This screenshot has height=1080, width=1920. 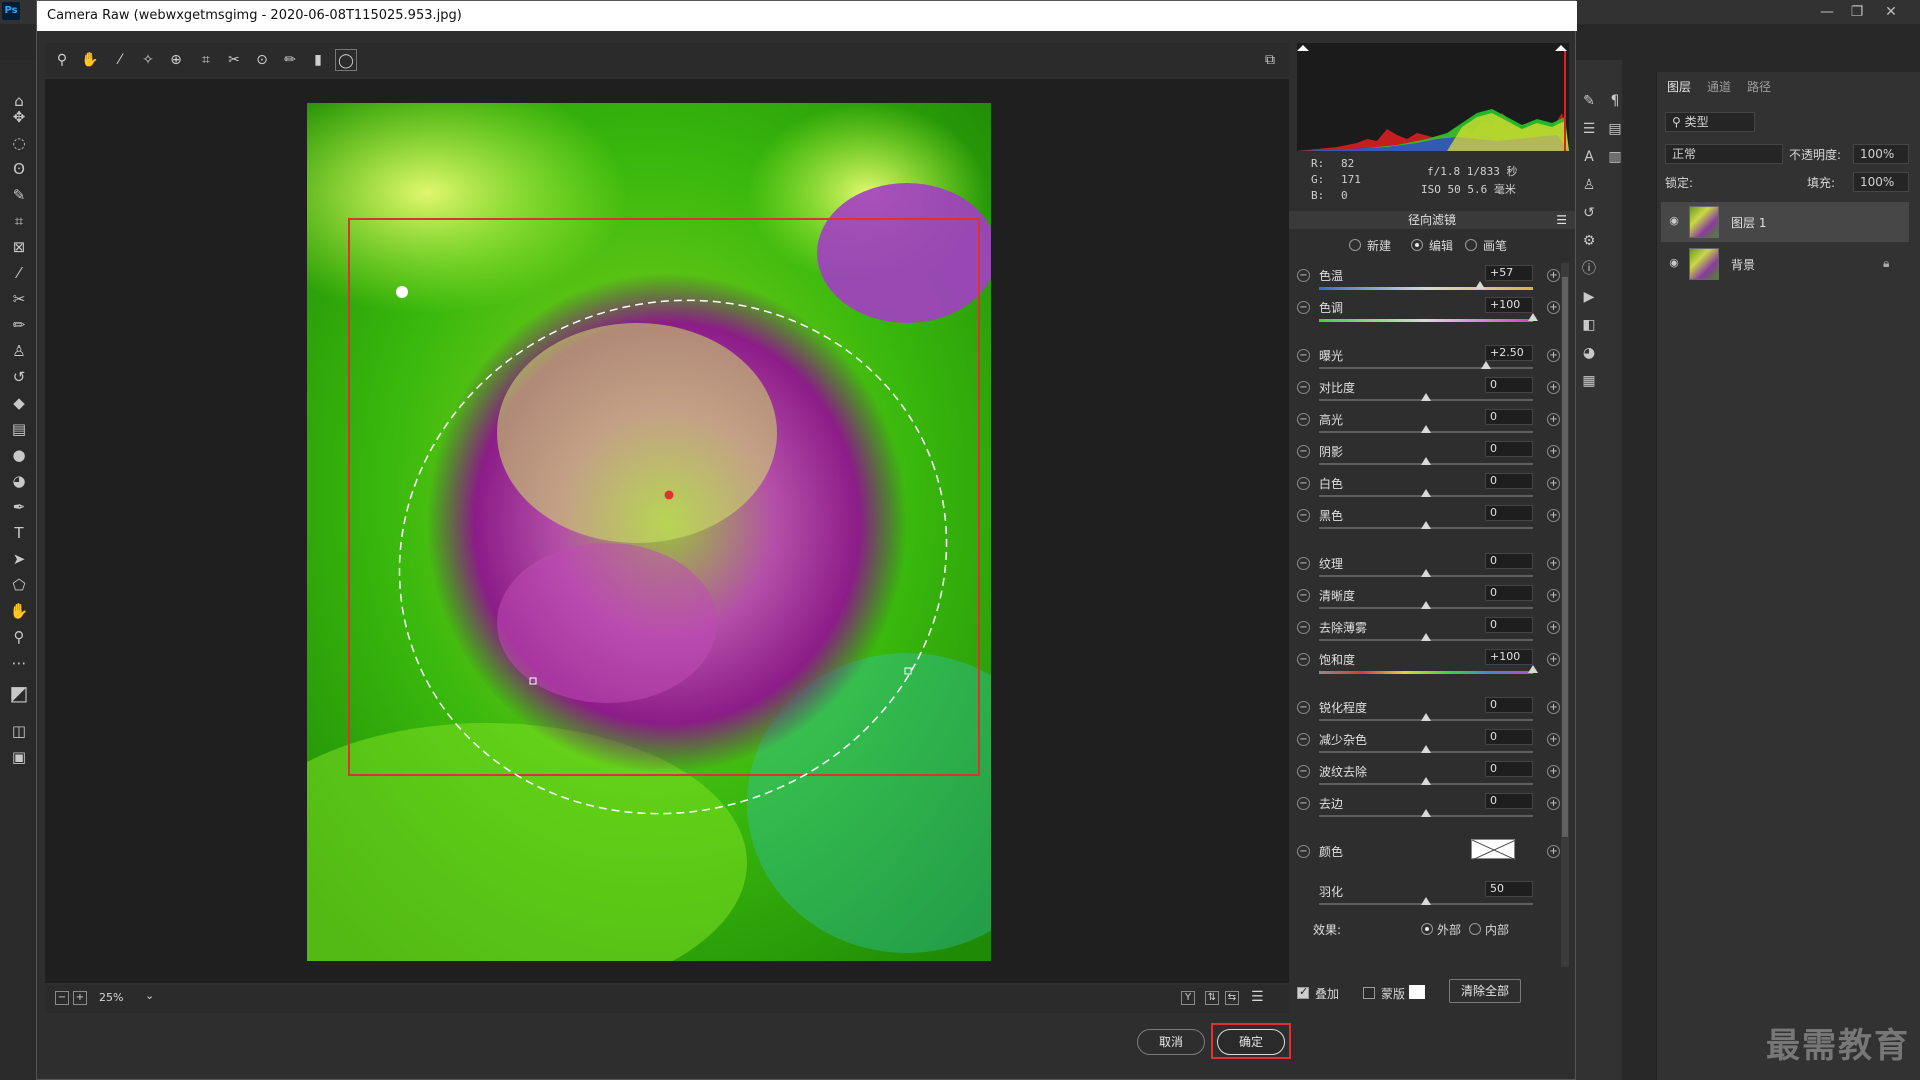 I want to click on eye-icon: ◉, so click(x=1674, y=263).